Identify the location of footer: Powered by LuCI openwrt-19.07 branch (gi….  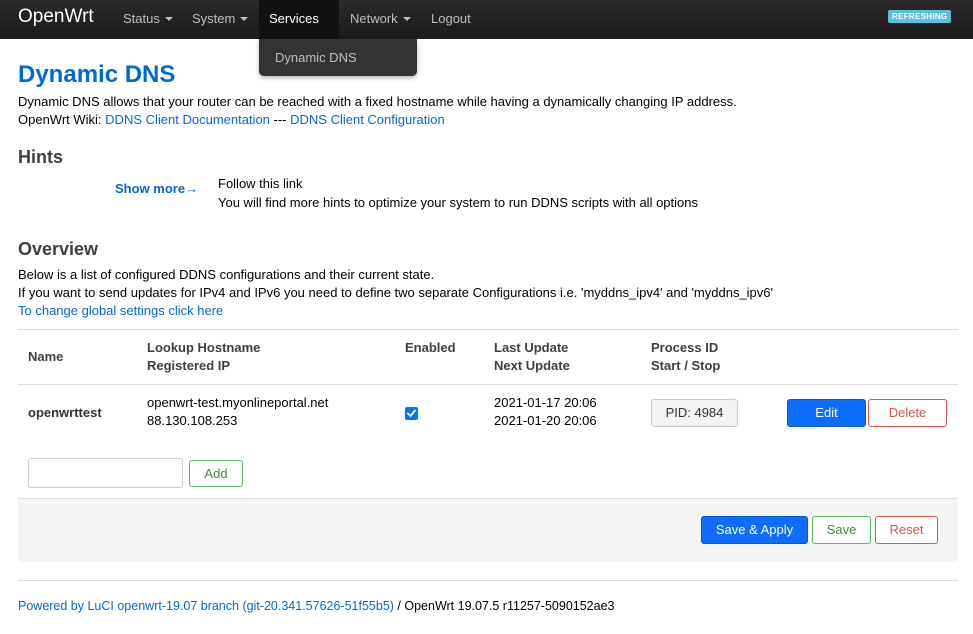
(316, 606).